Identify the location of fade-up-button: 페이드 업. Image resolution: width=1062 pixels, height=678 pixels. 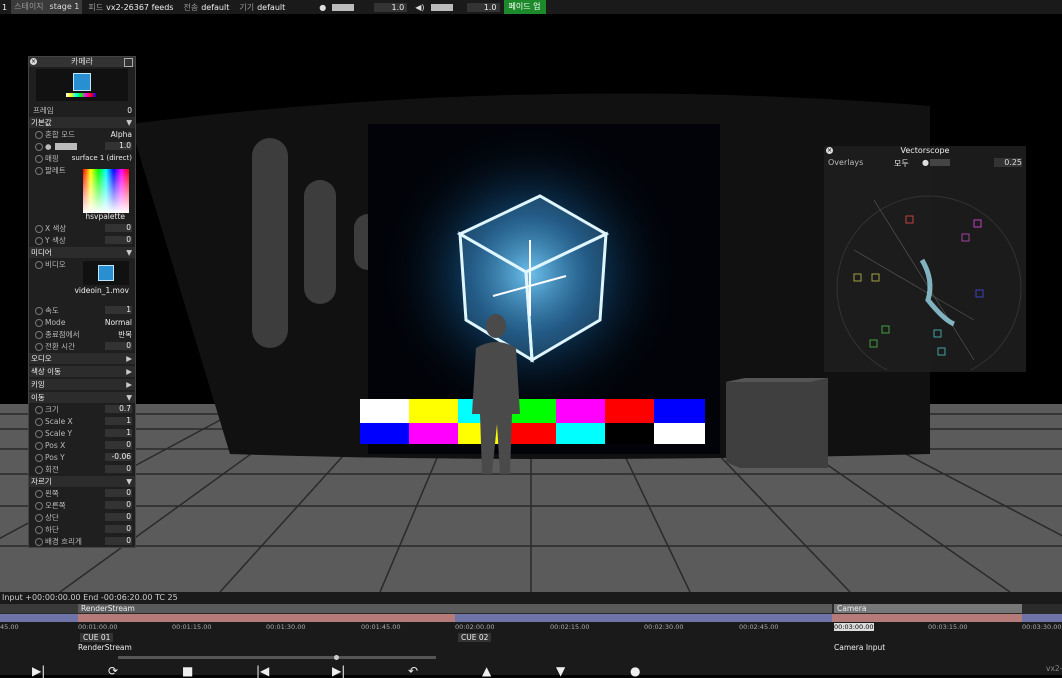
(524, 7).